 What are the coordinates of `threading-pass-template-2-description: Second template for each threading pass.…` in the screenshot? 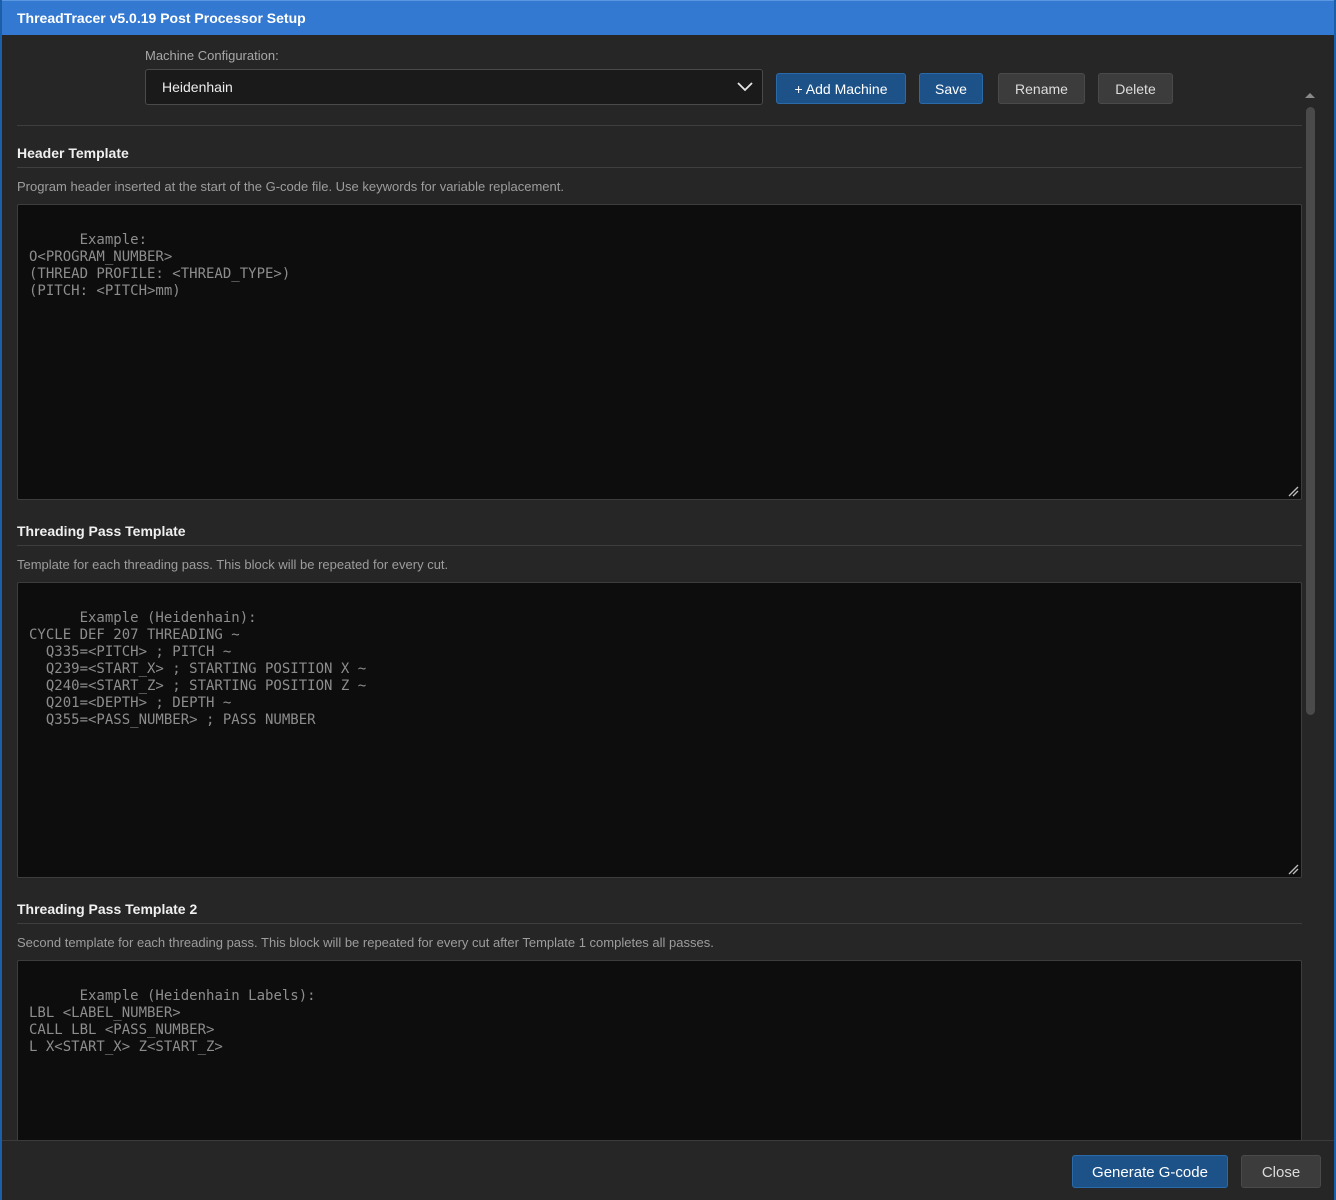 It's located at (365, 942).